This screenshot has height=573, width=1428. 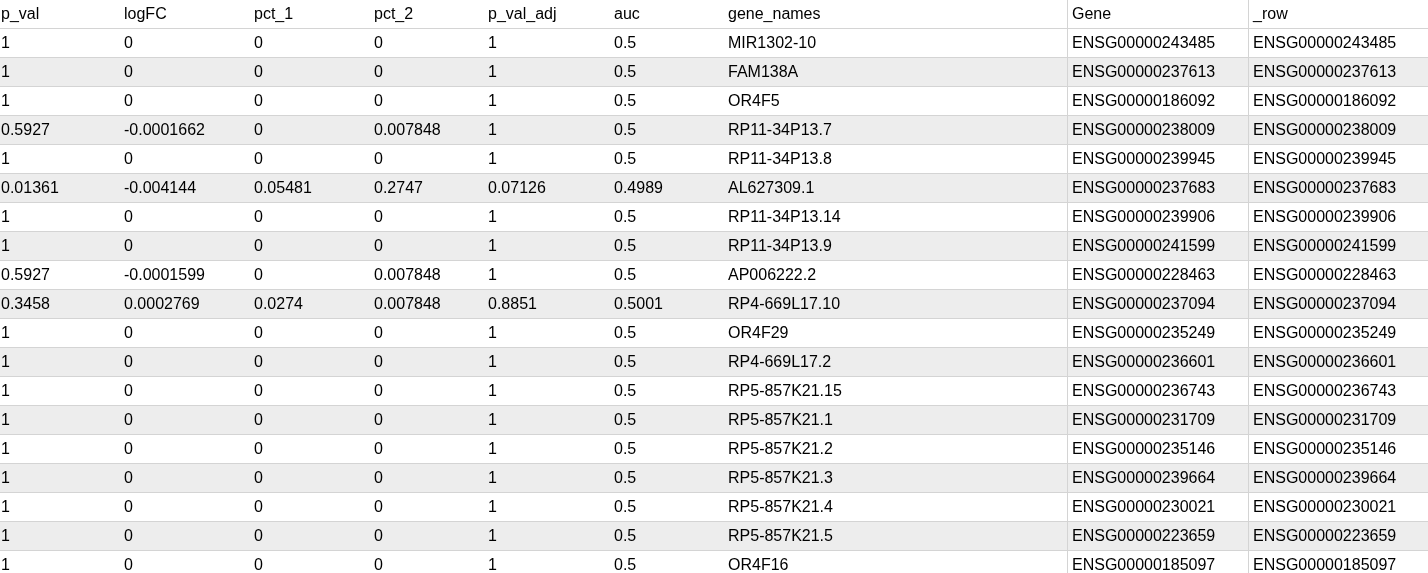 What do you see at coordinates (1338, 130) in the screenshot?
I see `table-cell: ENSG00000238009` at bounding box center [1338, 130].